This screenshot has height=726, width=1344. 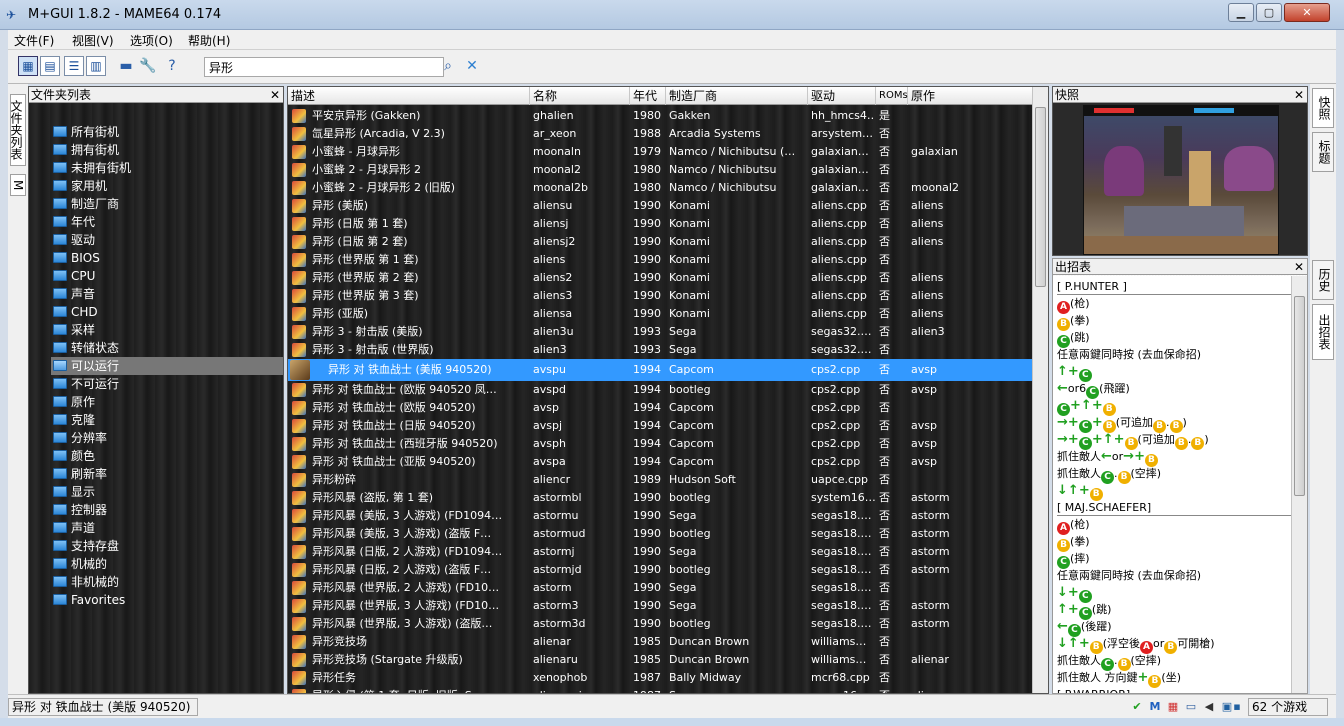 I want to click on table-row: 异形任务 xenophob 1987 Bally Midway mcr68.cpp 否, so click(x=661, y=678).